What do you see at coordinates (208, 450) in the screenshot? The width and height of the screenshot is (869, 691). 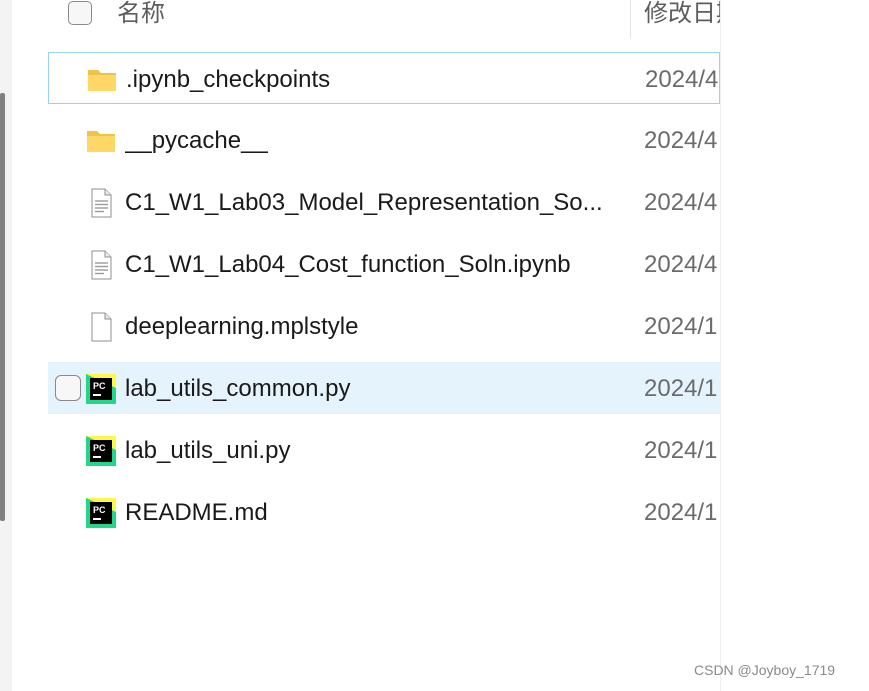 I see `file-name: lab_utils_uni.py` at bounding box center [208, 450].